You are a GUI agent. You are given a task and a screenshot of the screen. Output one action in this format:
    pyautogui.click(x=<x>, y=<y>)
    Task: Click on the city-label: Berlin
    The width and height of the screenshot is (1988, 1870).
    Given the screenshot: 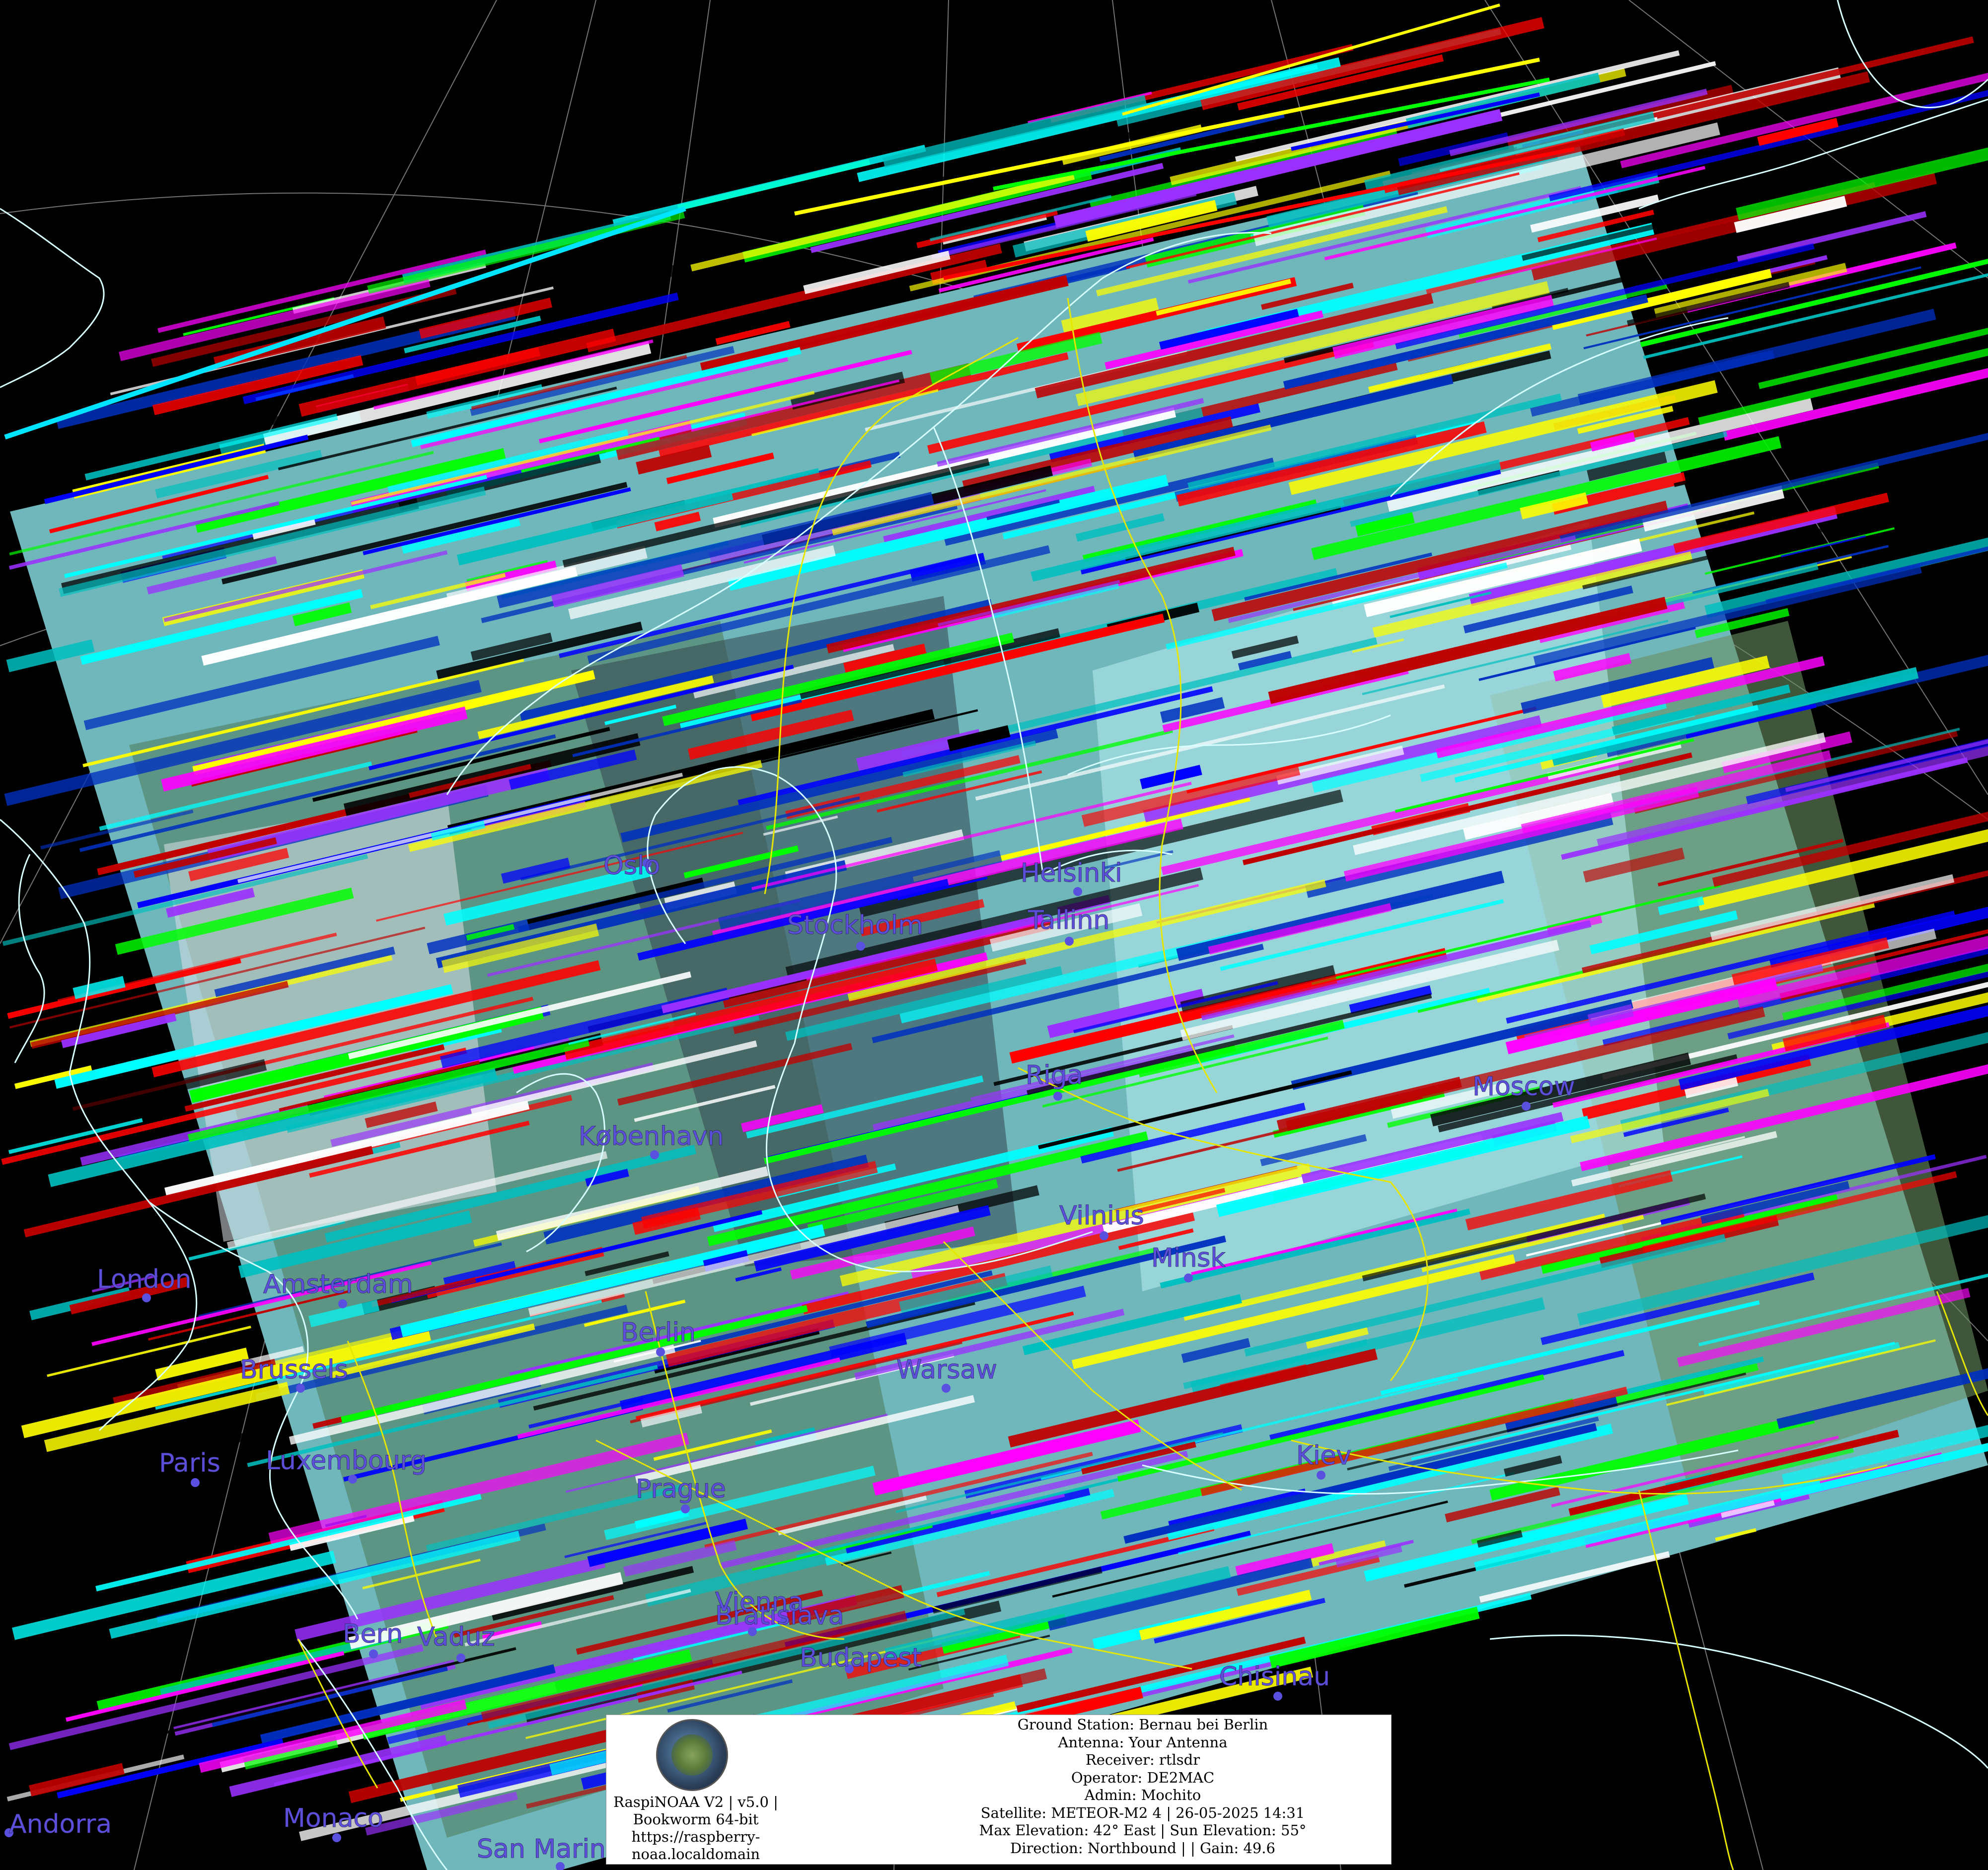 What is the action you would take?
    pyautogui.click(x=658, y=1332)
    